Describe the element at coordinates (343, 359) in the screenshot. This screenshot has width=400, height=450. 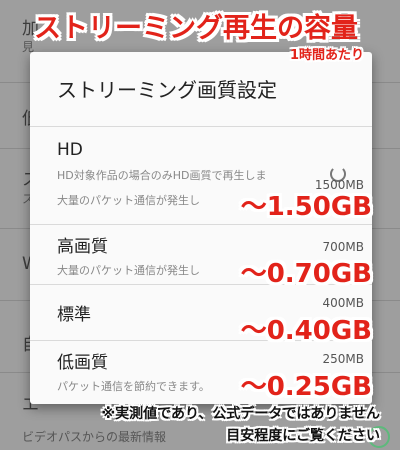
I see `option-size: 250MB` at that location.